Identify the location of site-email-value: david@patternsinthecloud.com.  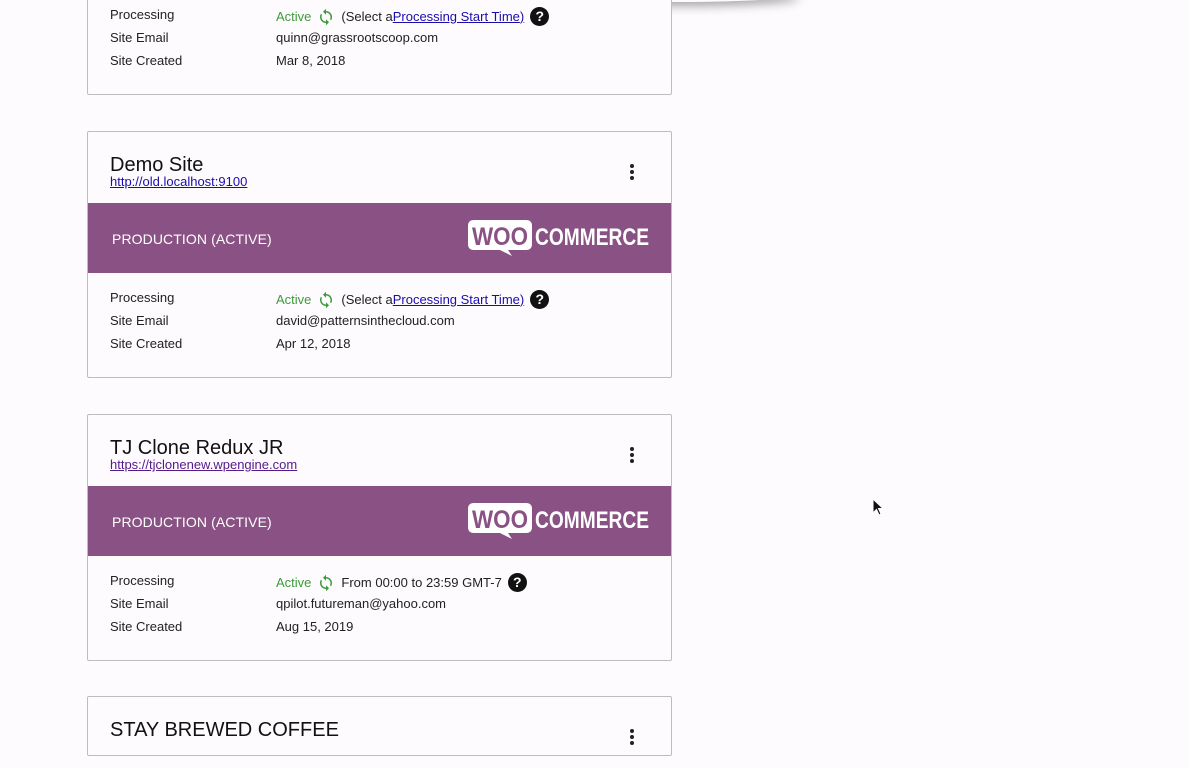
(365, 320).